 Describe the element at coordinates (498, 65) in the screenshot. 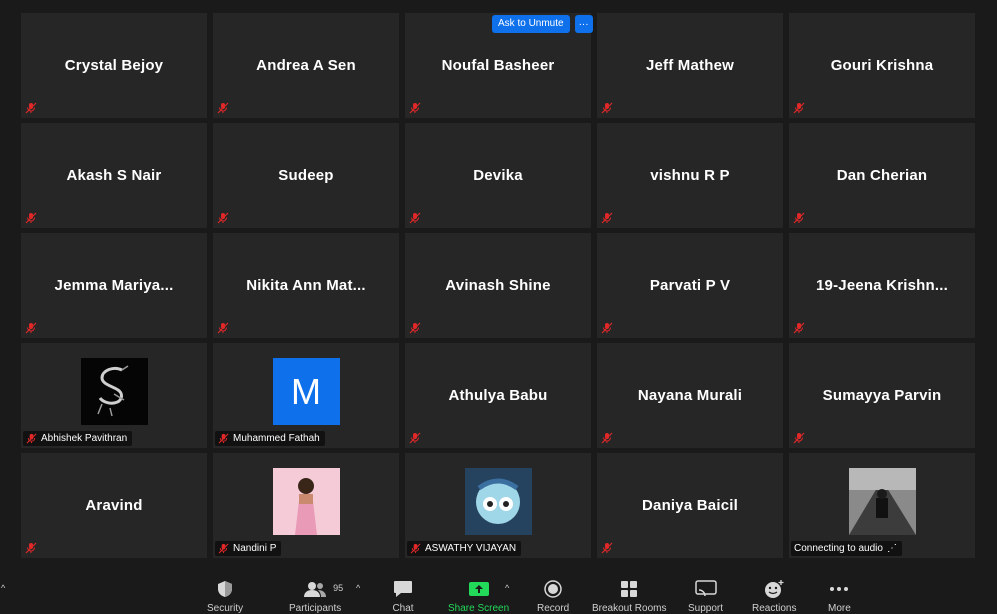

I see `participant-name: Noufal Basheer` at that location.